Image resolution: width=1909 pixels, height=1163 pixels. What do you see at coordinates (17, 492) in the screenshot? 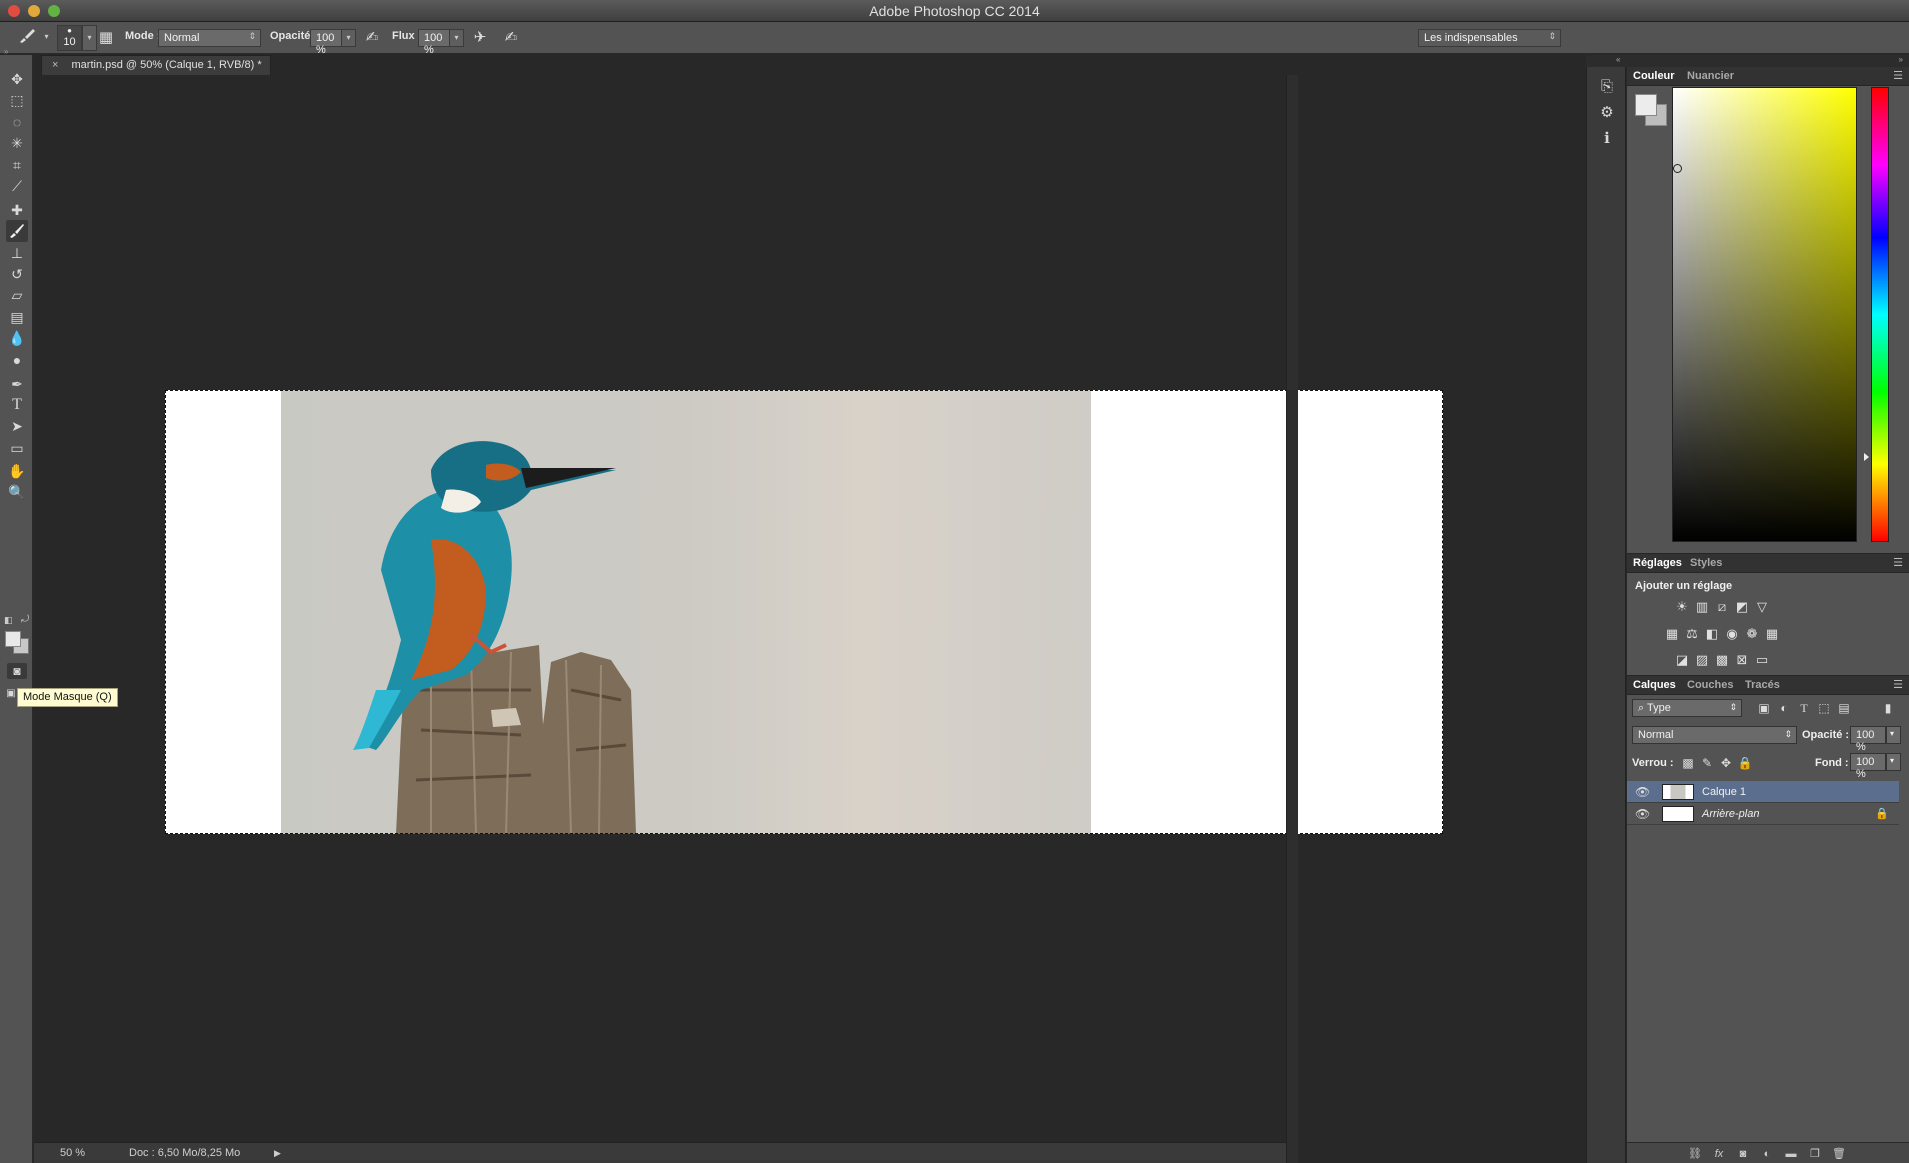
I see `zoom-tool-icon: 🔍` at bounding box center [17, 492].